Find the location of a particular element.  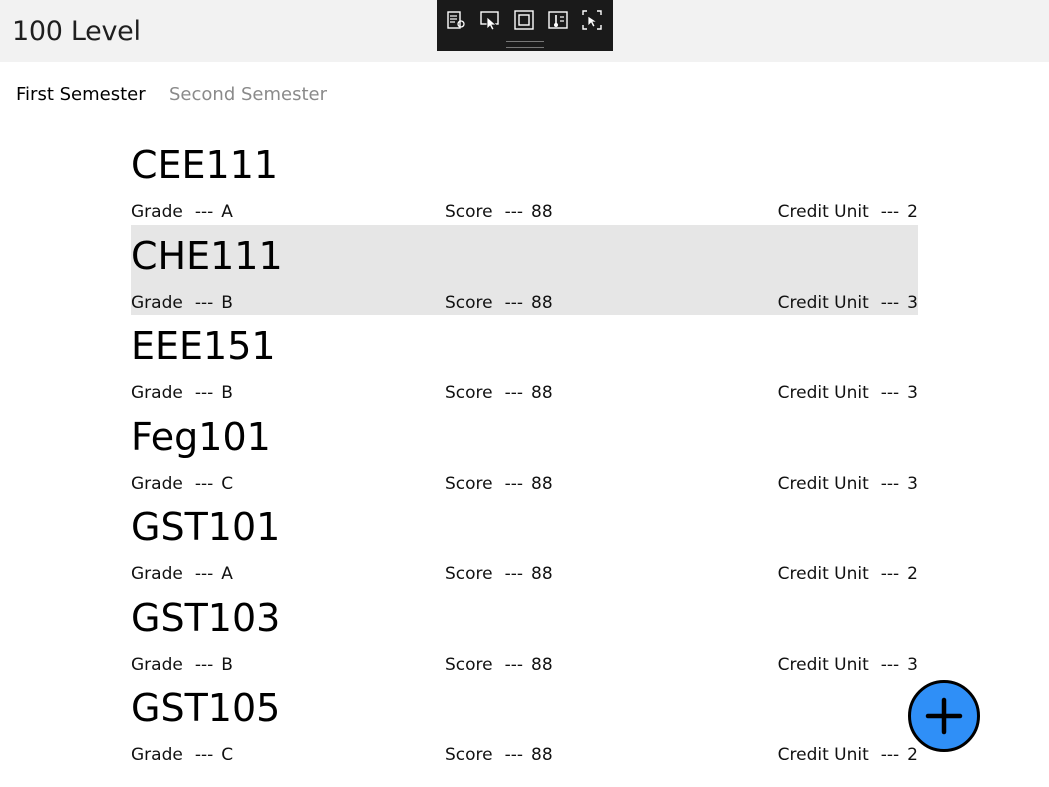

course-item: Feg101 Grade --- C Score --- 88 Credit Unit --- 3 is located at coordinates (524, 451).